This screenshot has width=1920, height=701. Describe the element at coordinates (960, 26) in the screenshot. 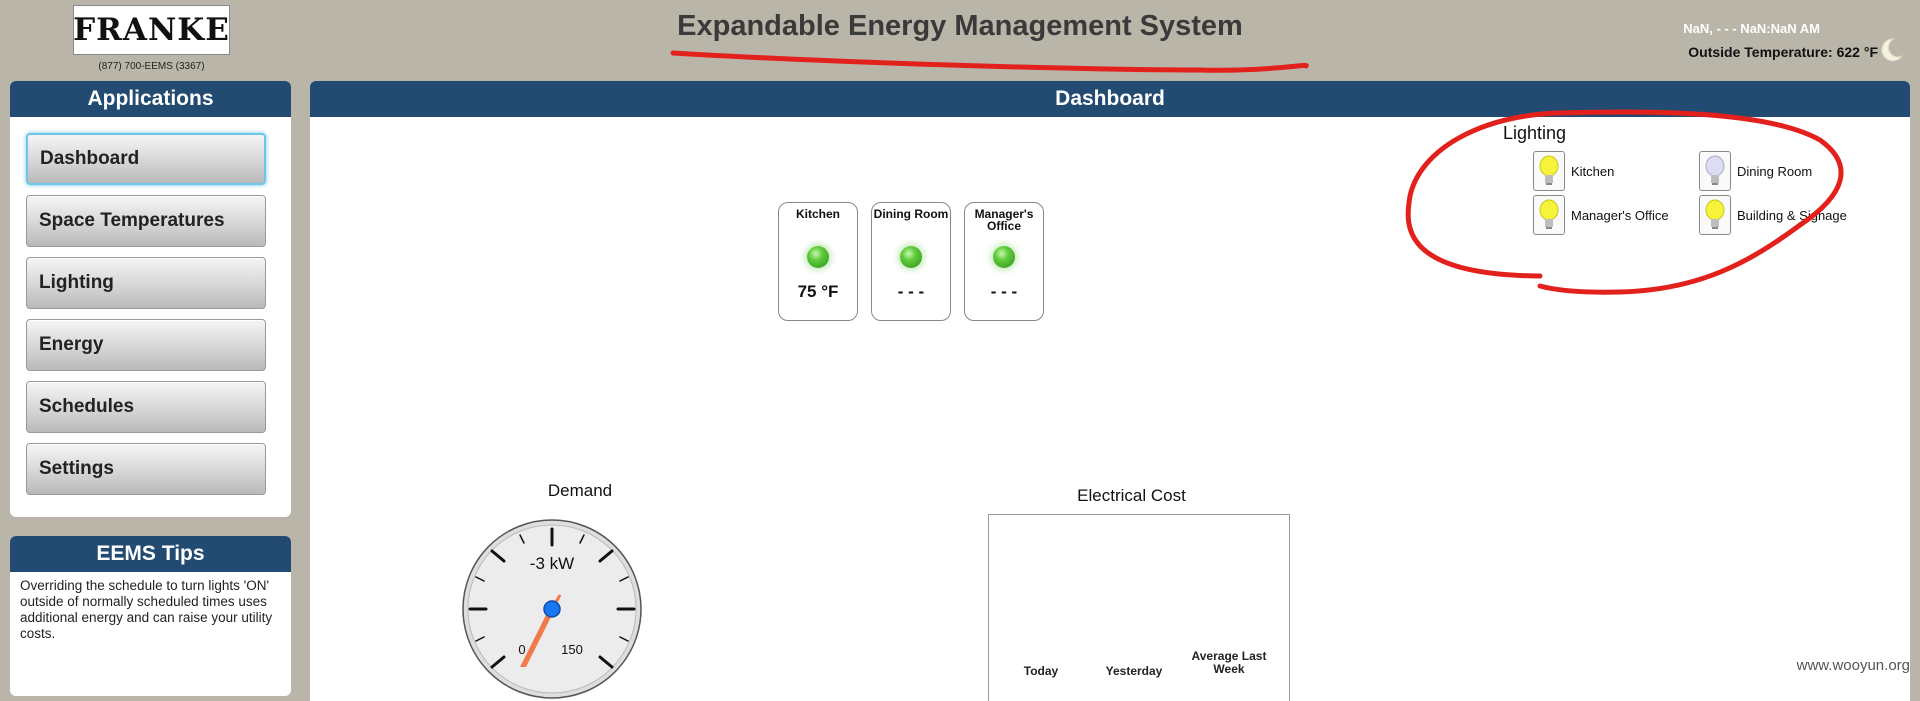

I see `app-title: Expandable Energy Management System` at that location.